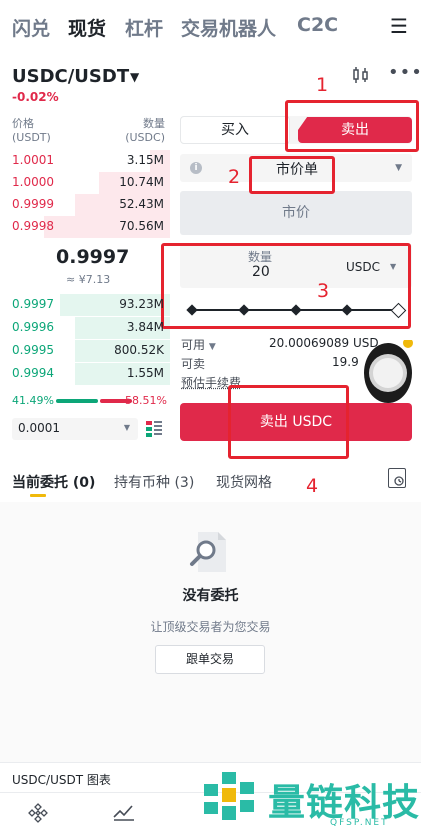 The height and width of the screenshot is (830, 421). I want to click on ask-row: 0.9999 52.43M, so click(85, 205).